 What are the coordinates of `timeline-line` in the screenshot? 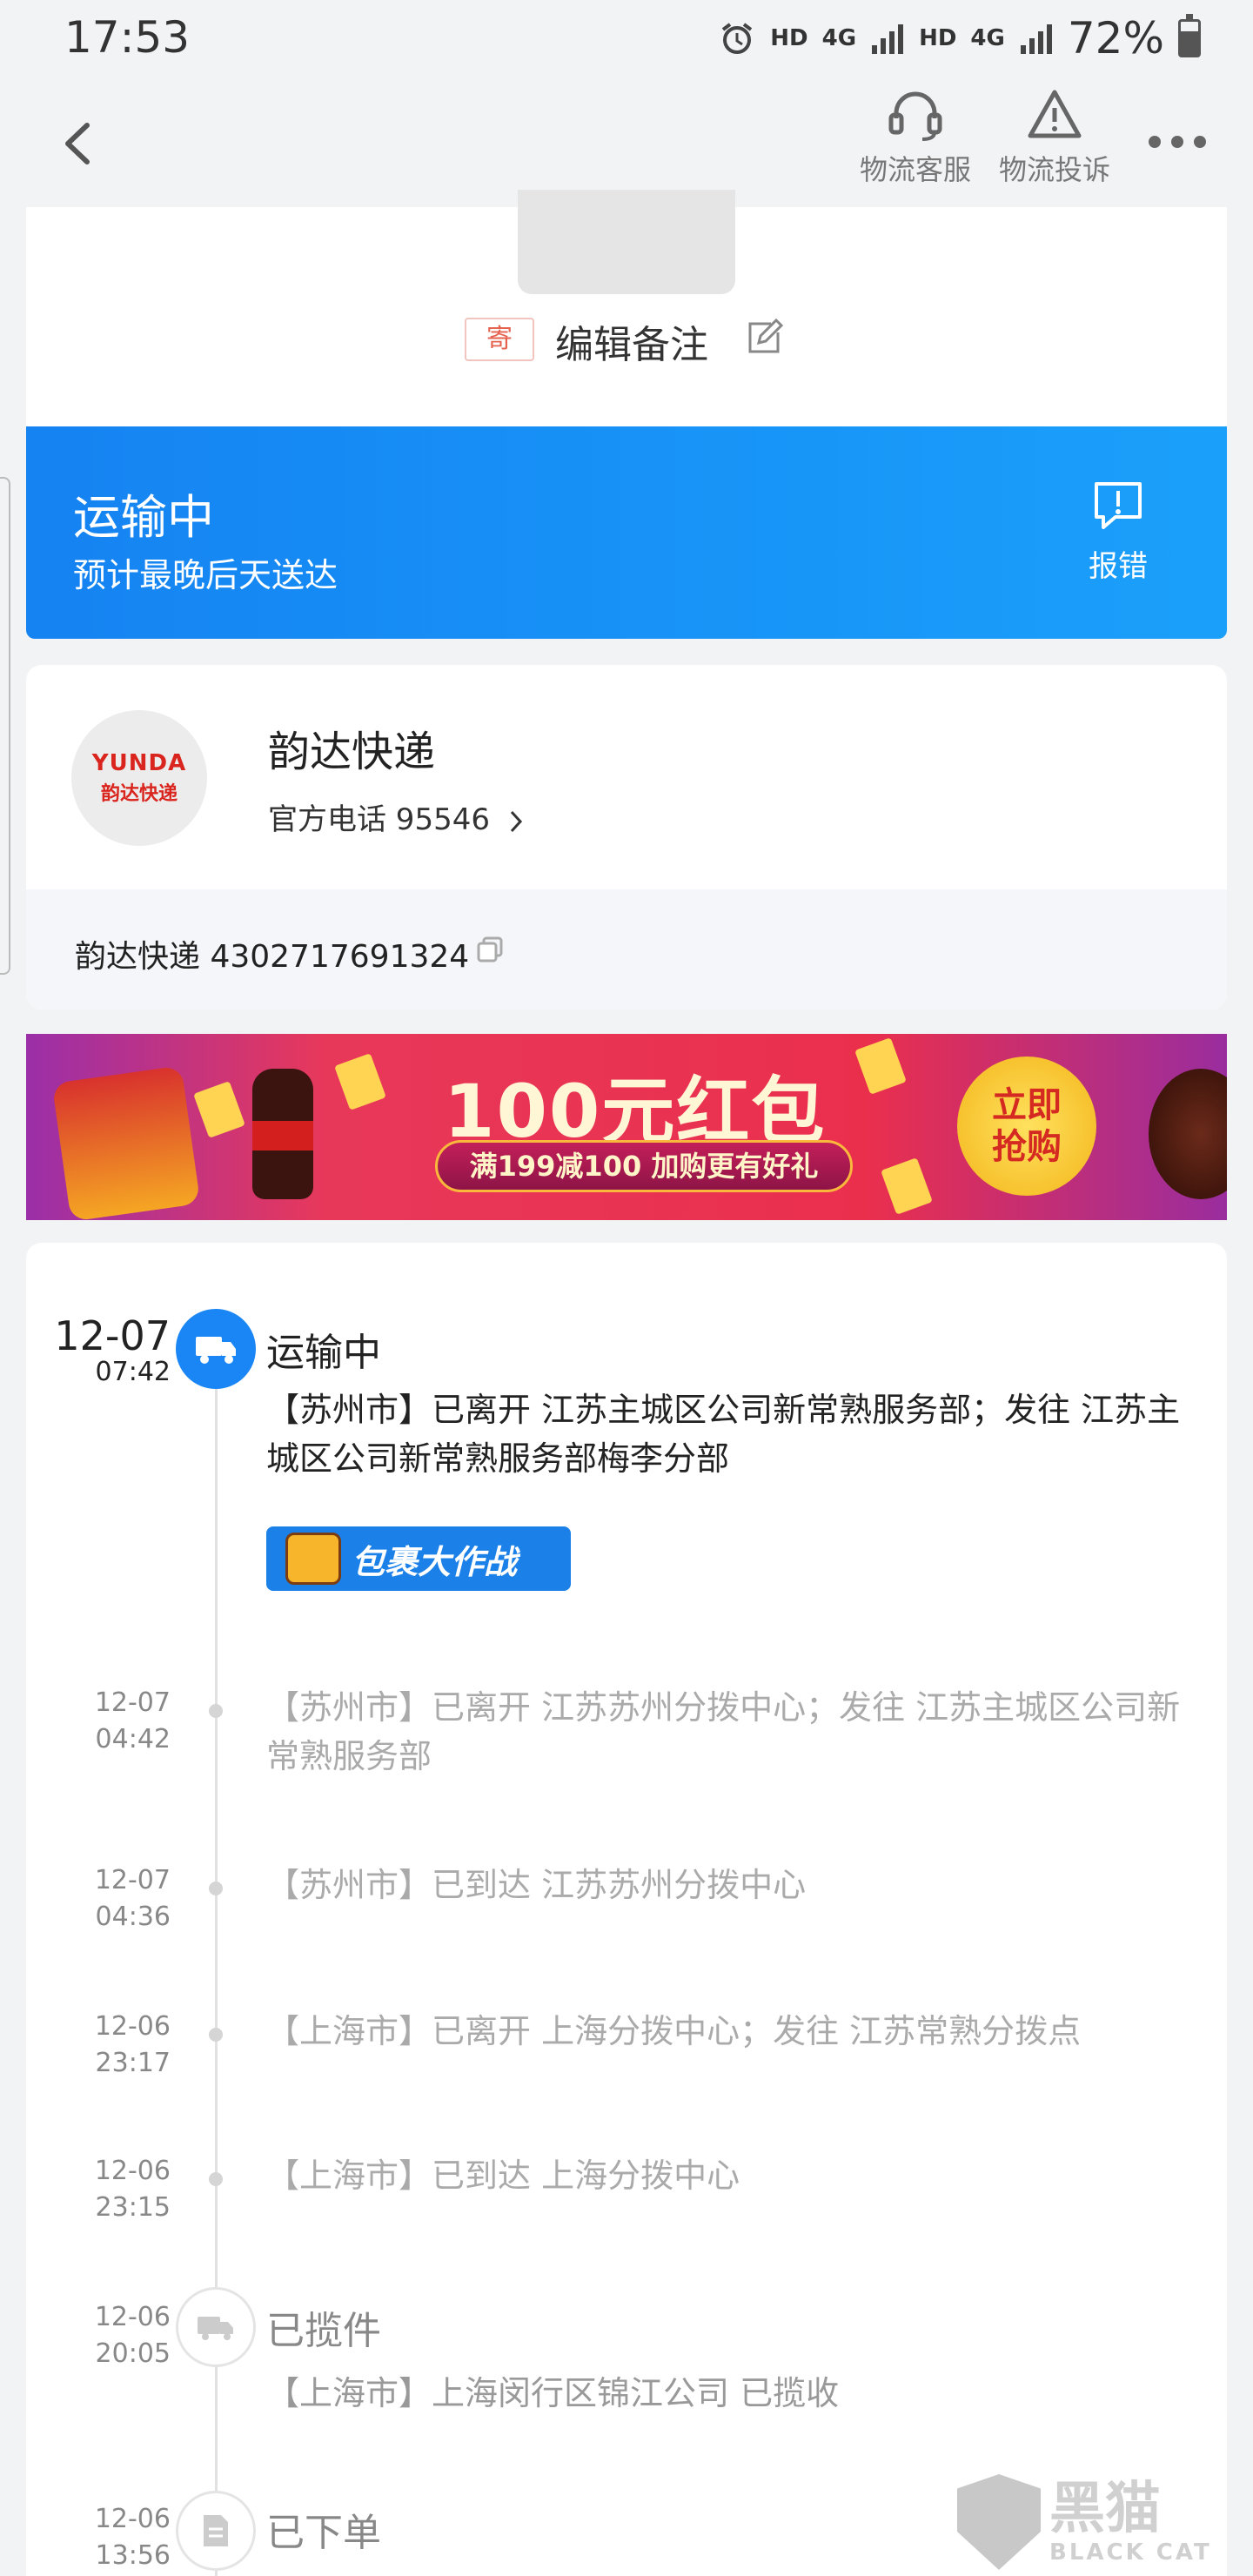 It's located at (216, 1966).